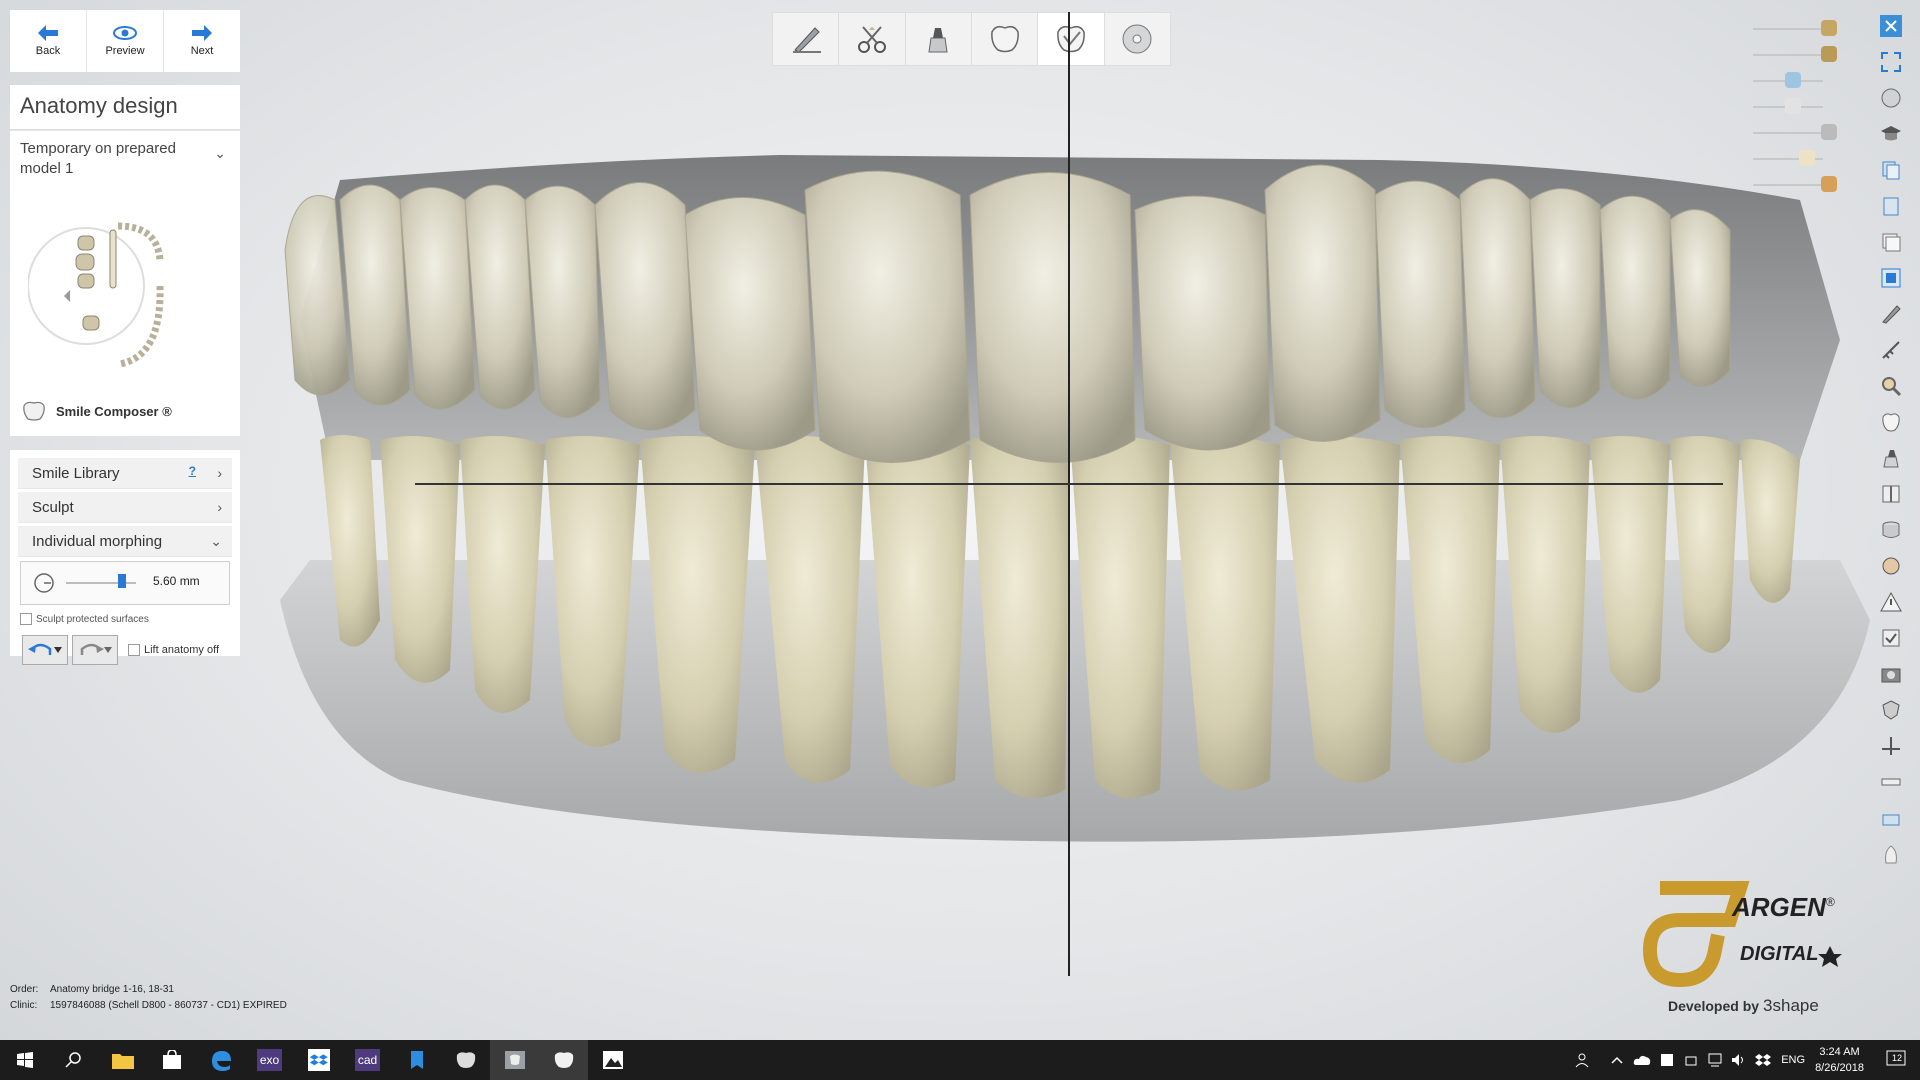 The height and width of the screenshot is (1080, 1920). What do you see at coordinates (1891, 98) in the screenshot?
I see `view-button` at bounding box center [1891, 98].